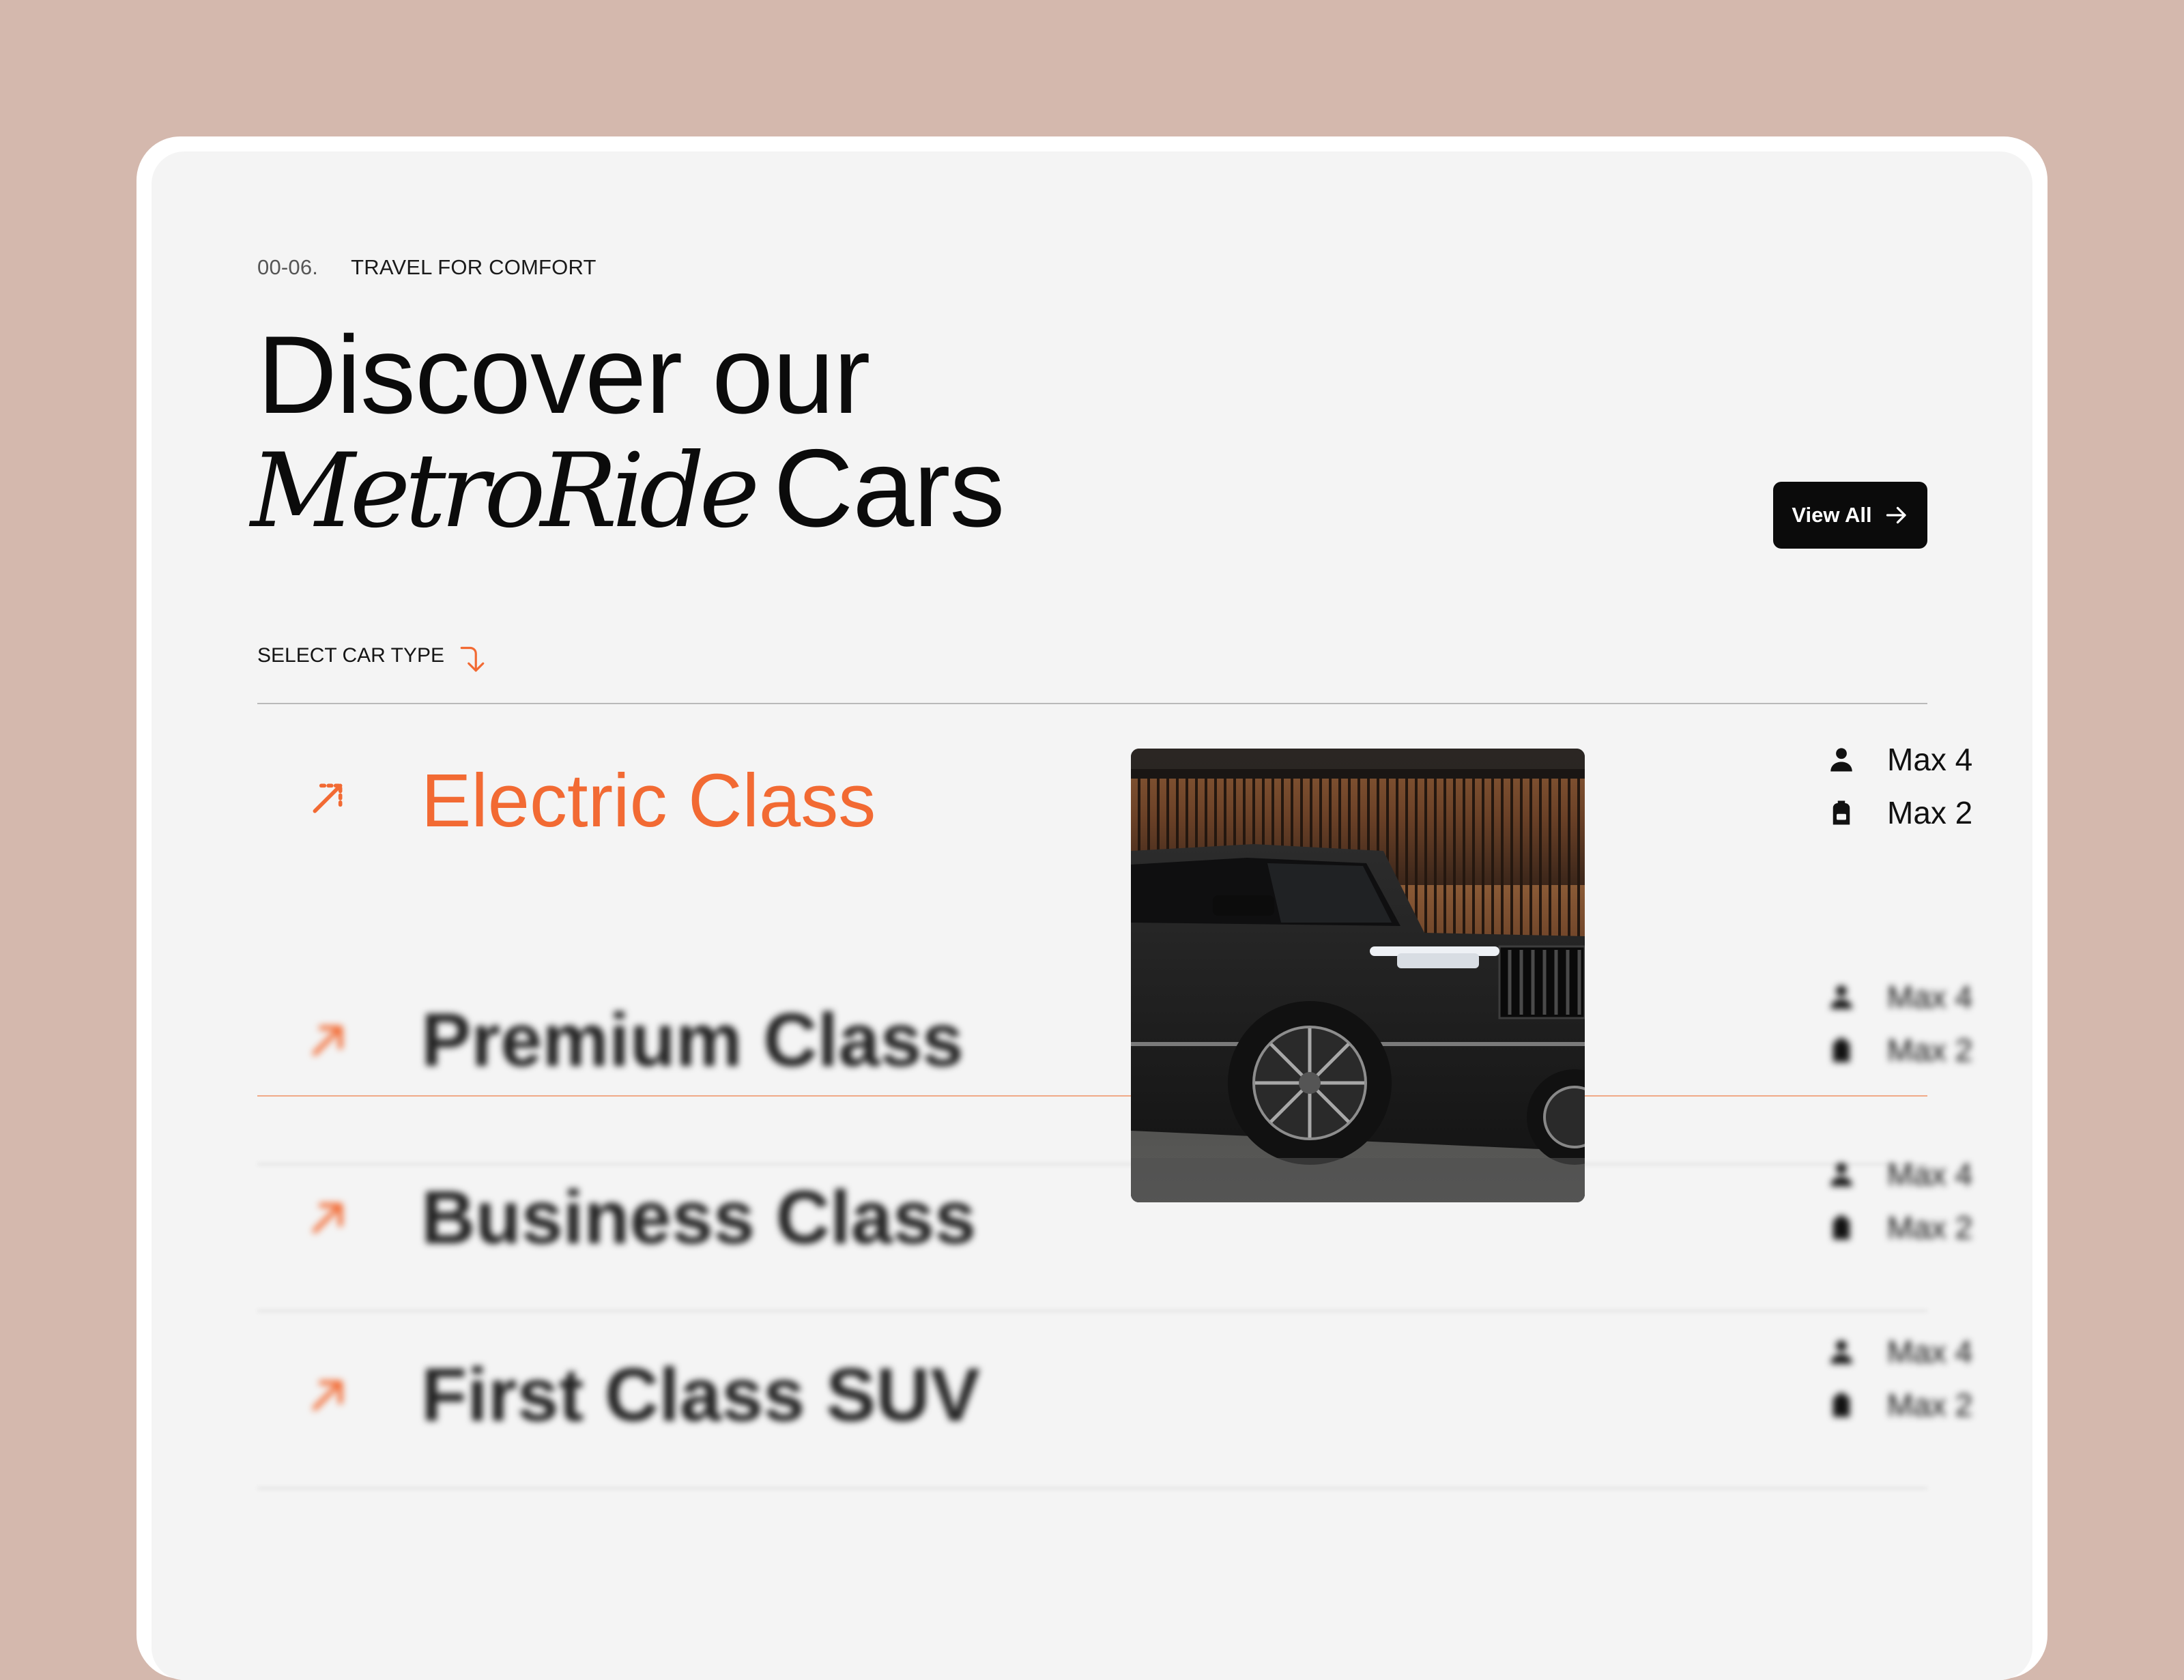 The image size is (2184, 1680). I want to click on select-car-type: SELECT CAR TYPE, so click(372, 656).